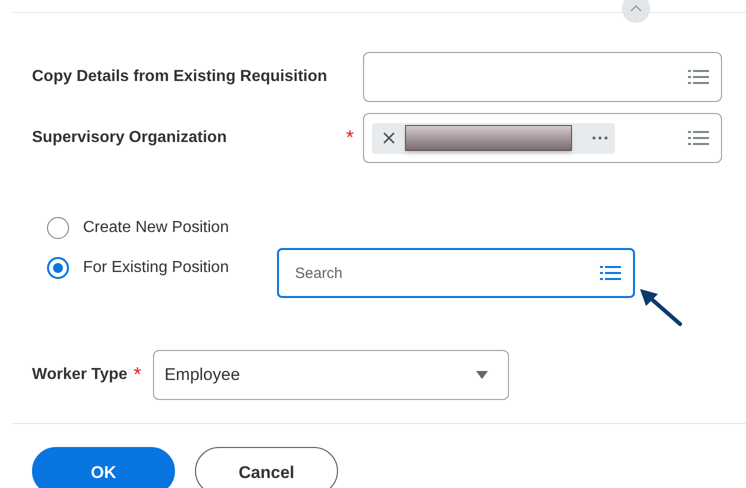  What do you see at coordinates (103, 467) in the screenshot?
I see `ok-button: OK` at bounding box center [103, 467].